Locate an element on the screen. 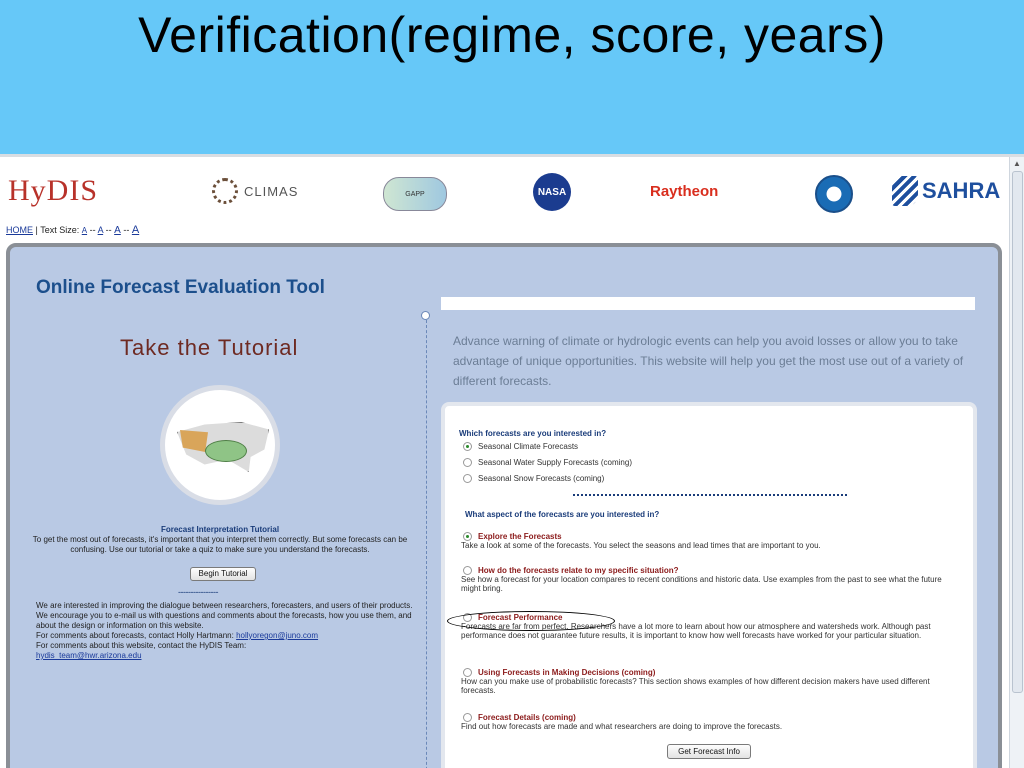  climas-logo-text: CLIMAS is located at coordinates (271, 191).